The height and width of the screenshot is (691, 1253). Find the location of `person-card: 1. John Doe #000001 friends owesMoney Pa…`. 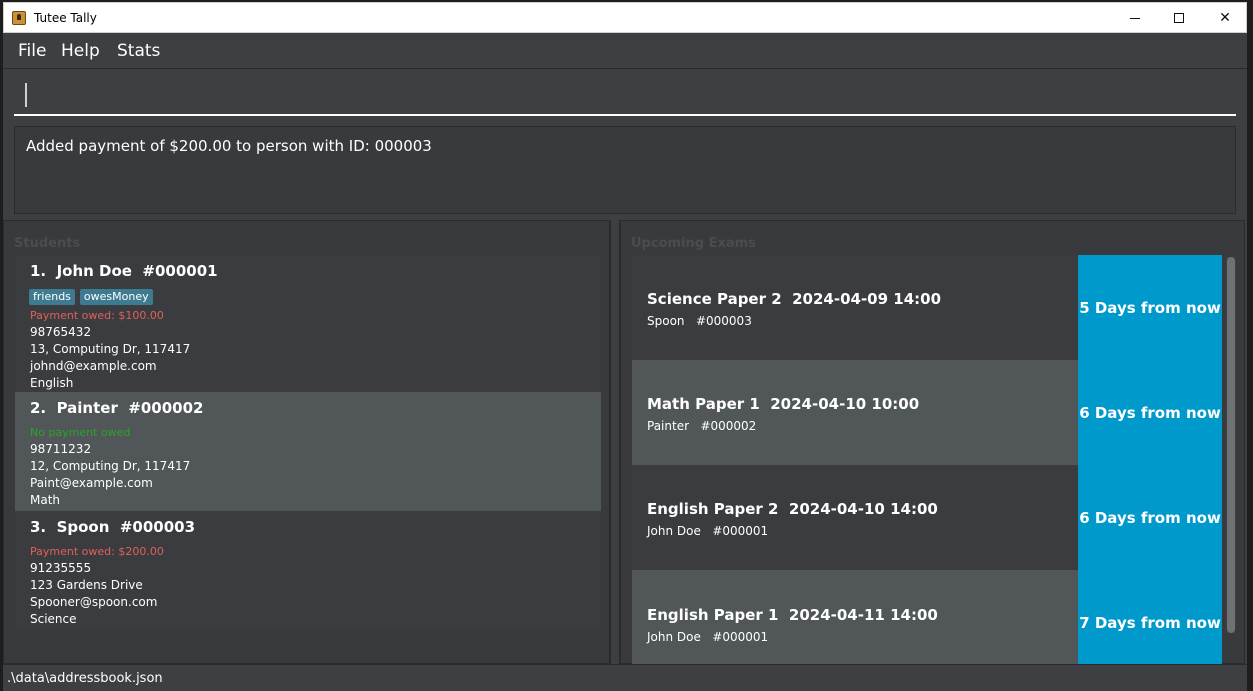

person-card: 1. John Doe #000001 friends owesMoney Pa… is located at coordinates (308, 323).